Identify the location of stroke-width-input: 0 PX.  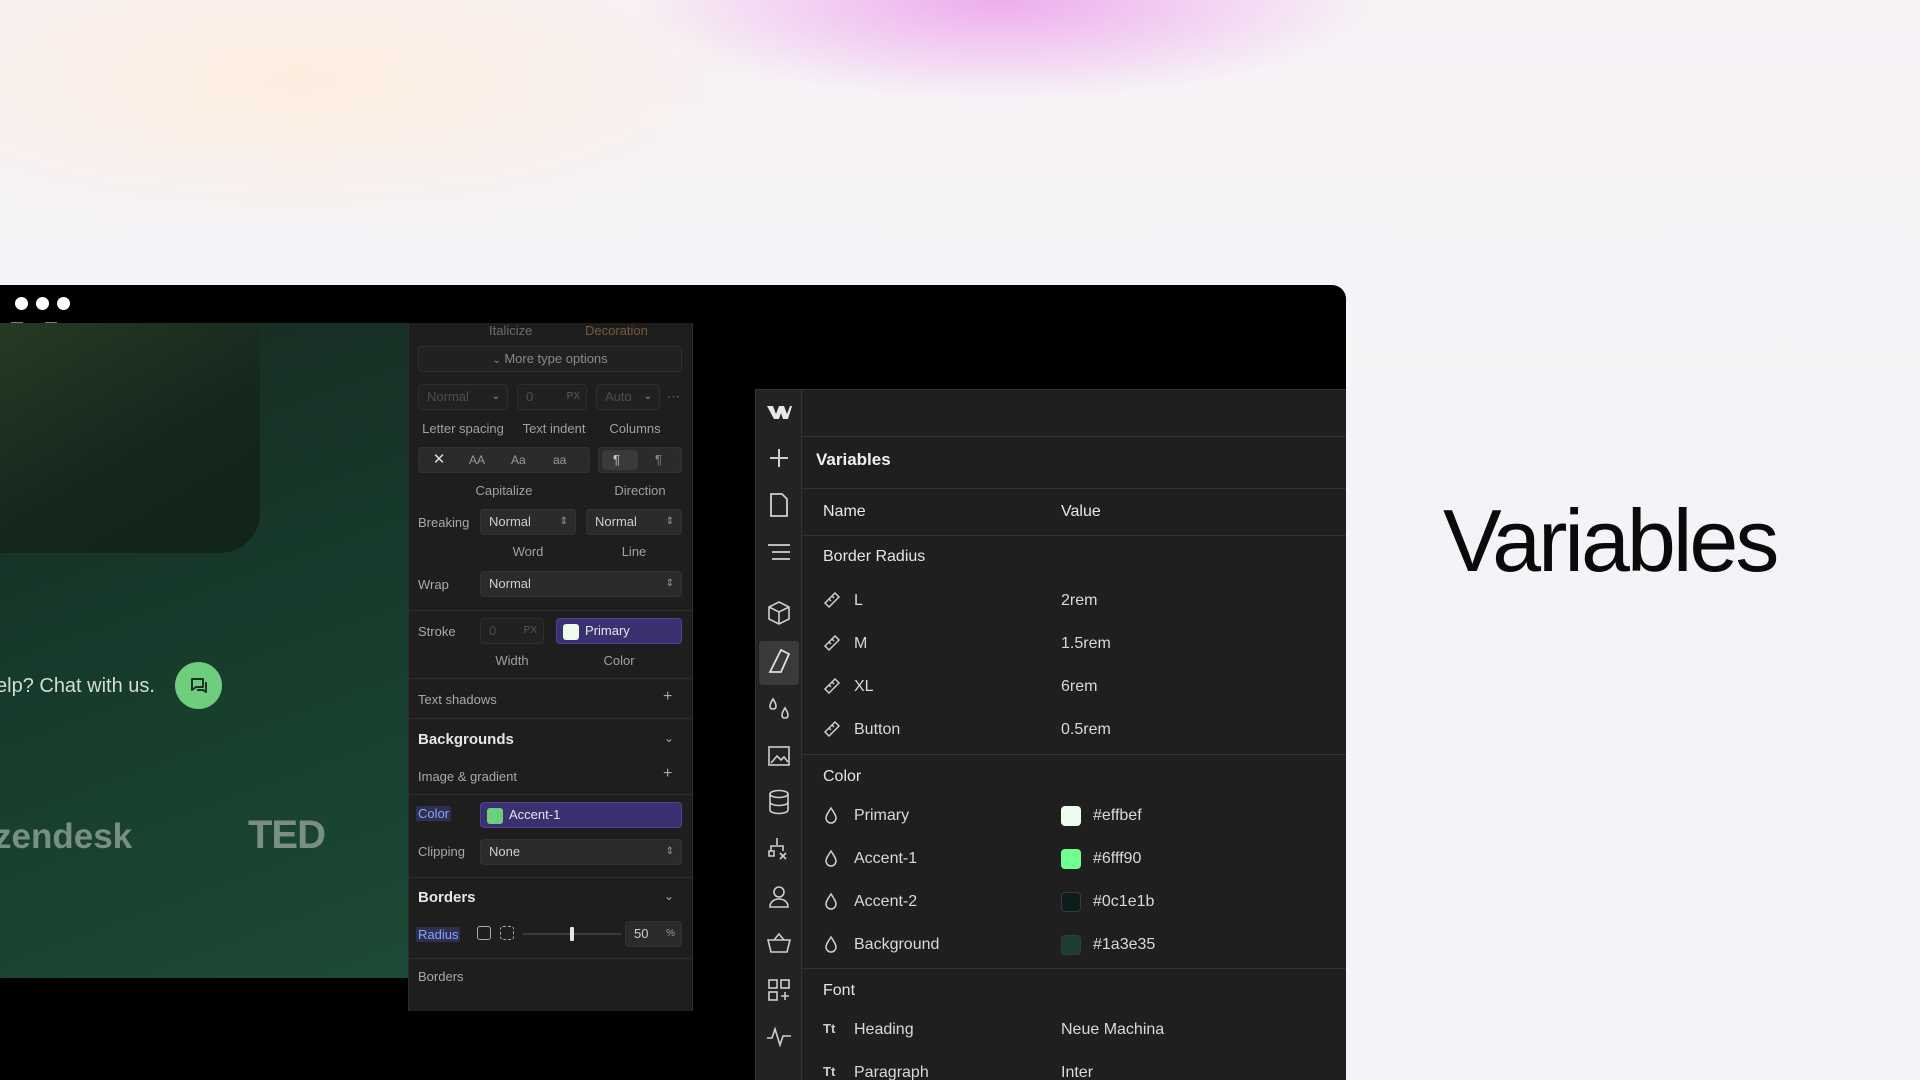
(512, 631).